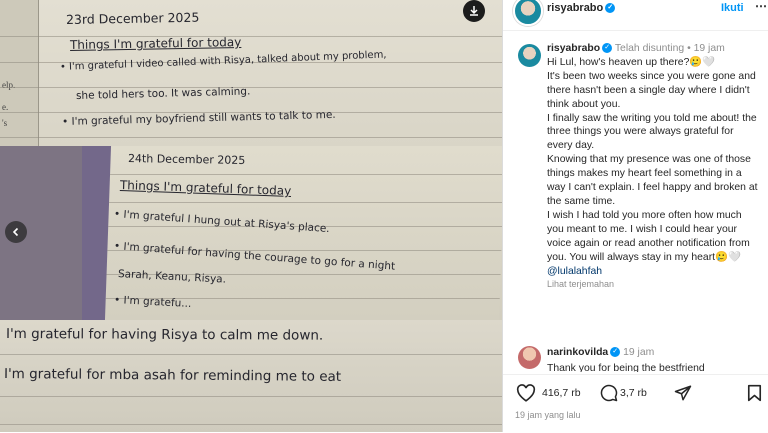 This screenshot has height=433, width=768. Describe the element at coordinates (526, 395) in the screenshot. I see `heart-icon` at that location.